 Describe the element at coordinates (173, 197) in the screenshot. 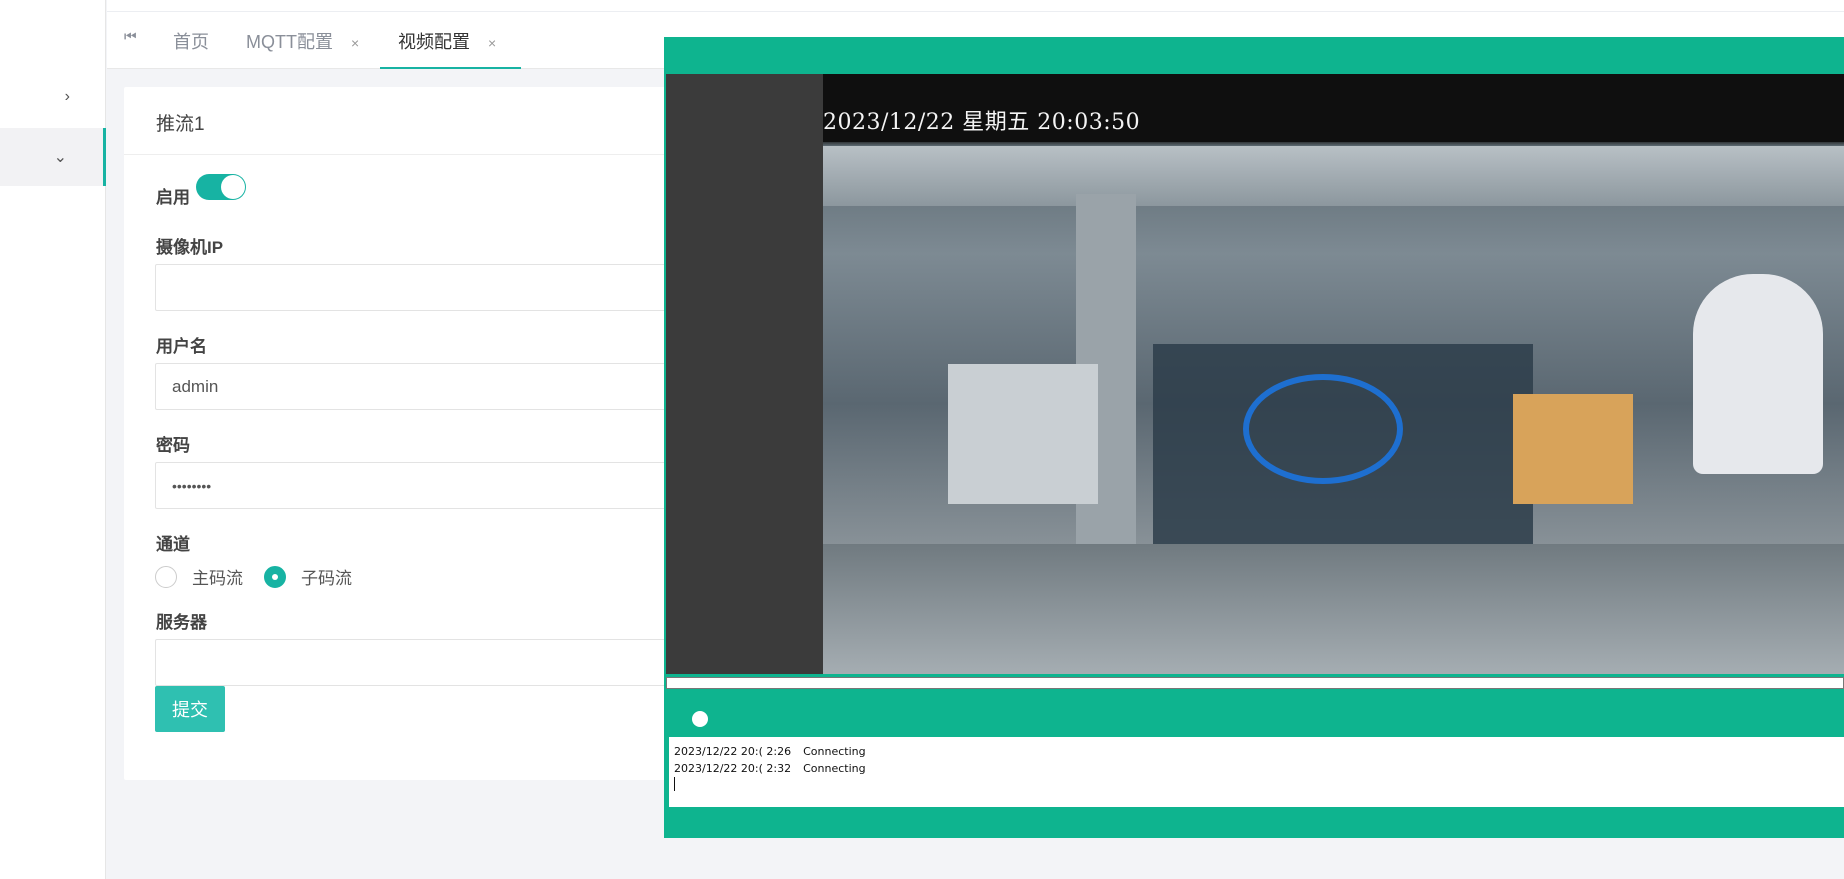

I see `enable-label: 启用` at that location.